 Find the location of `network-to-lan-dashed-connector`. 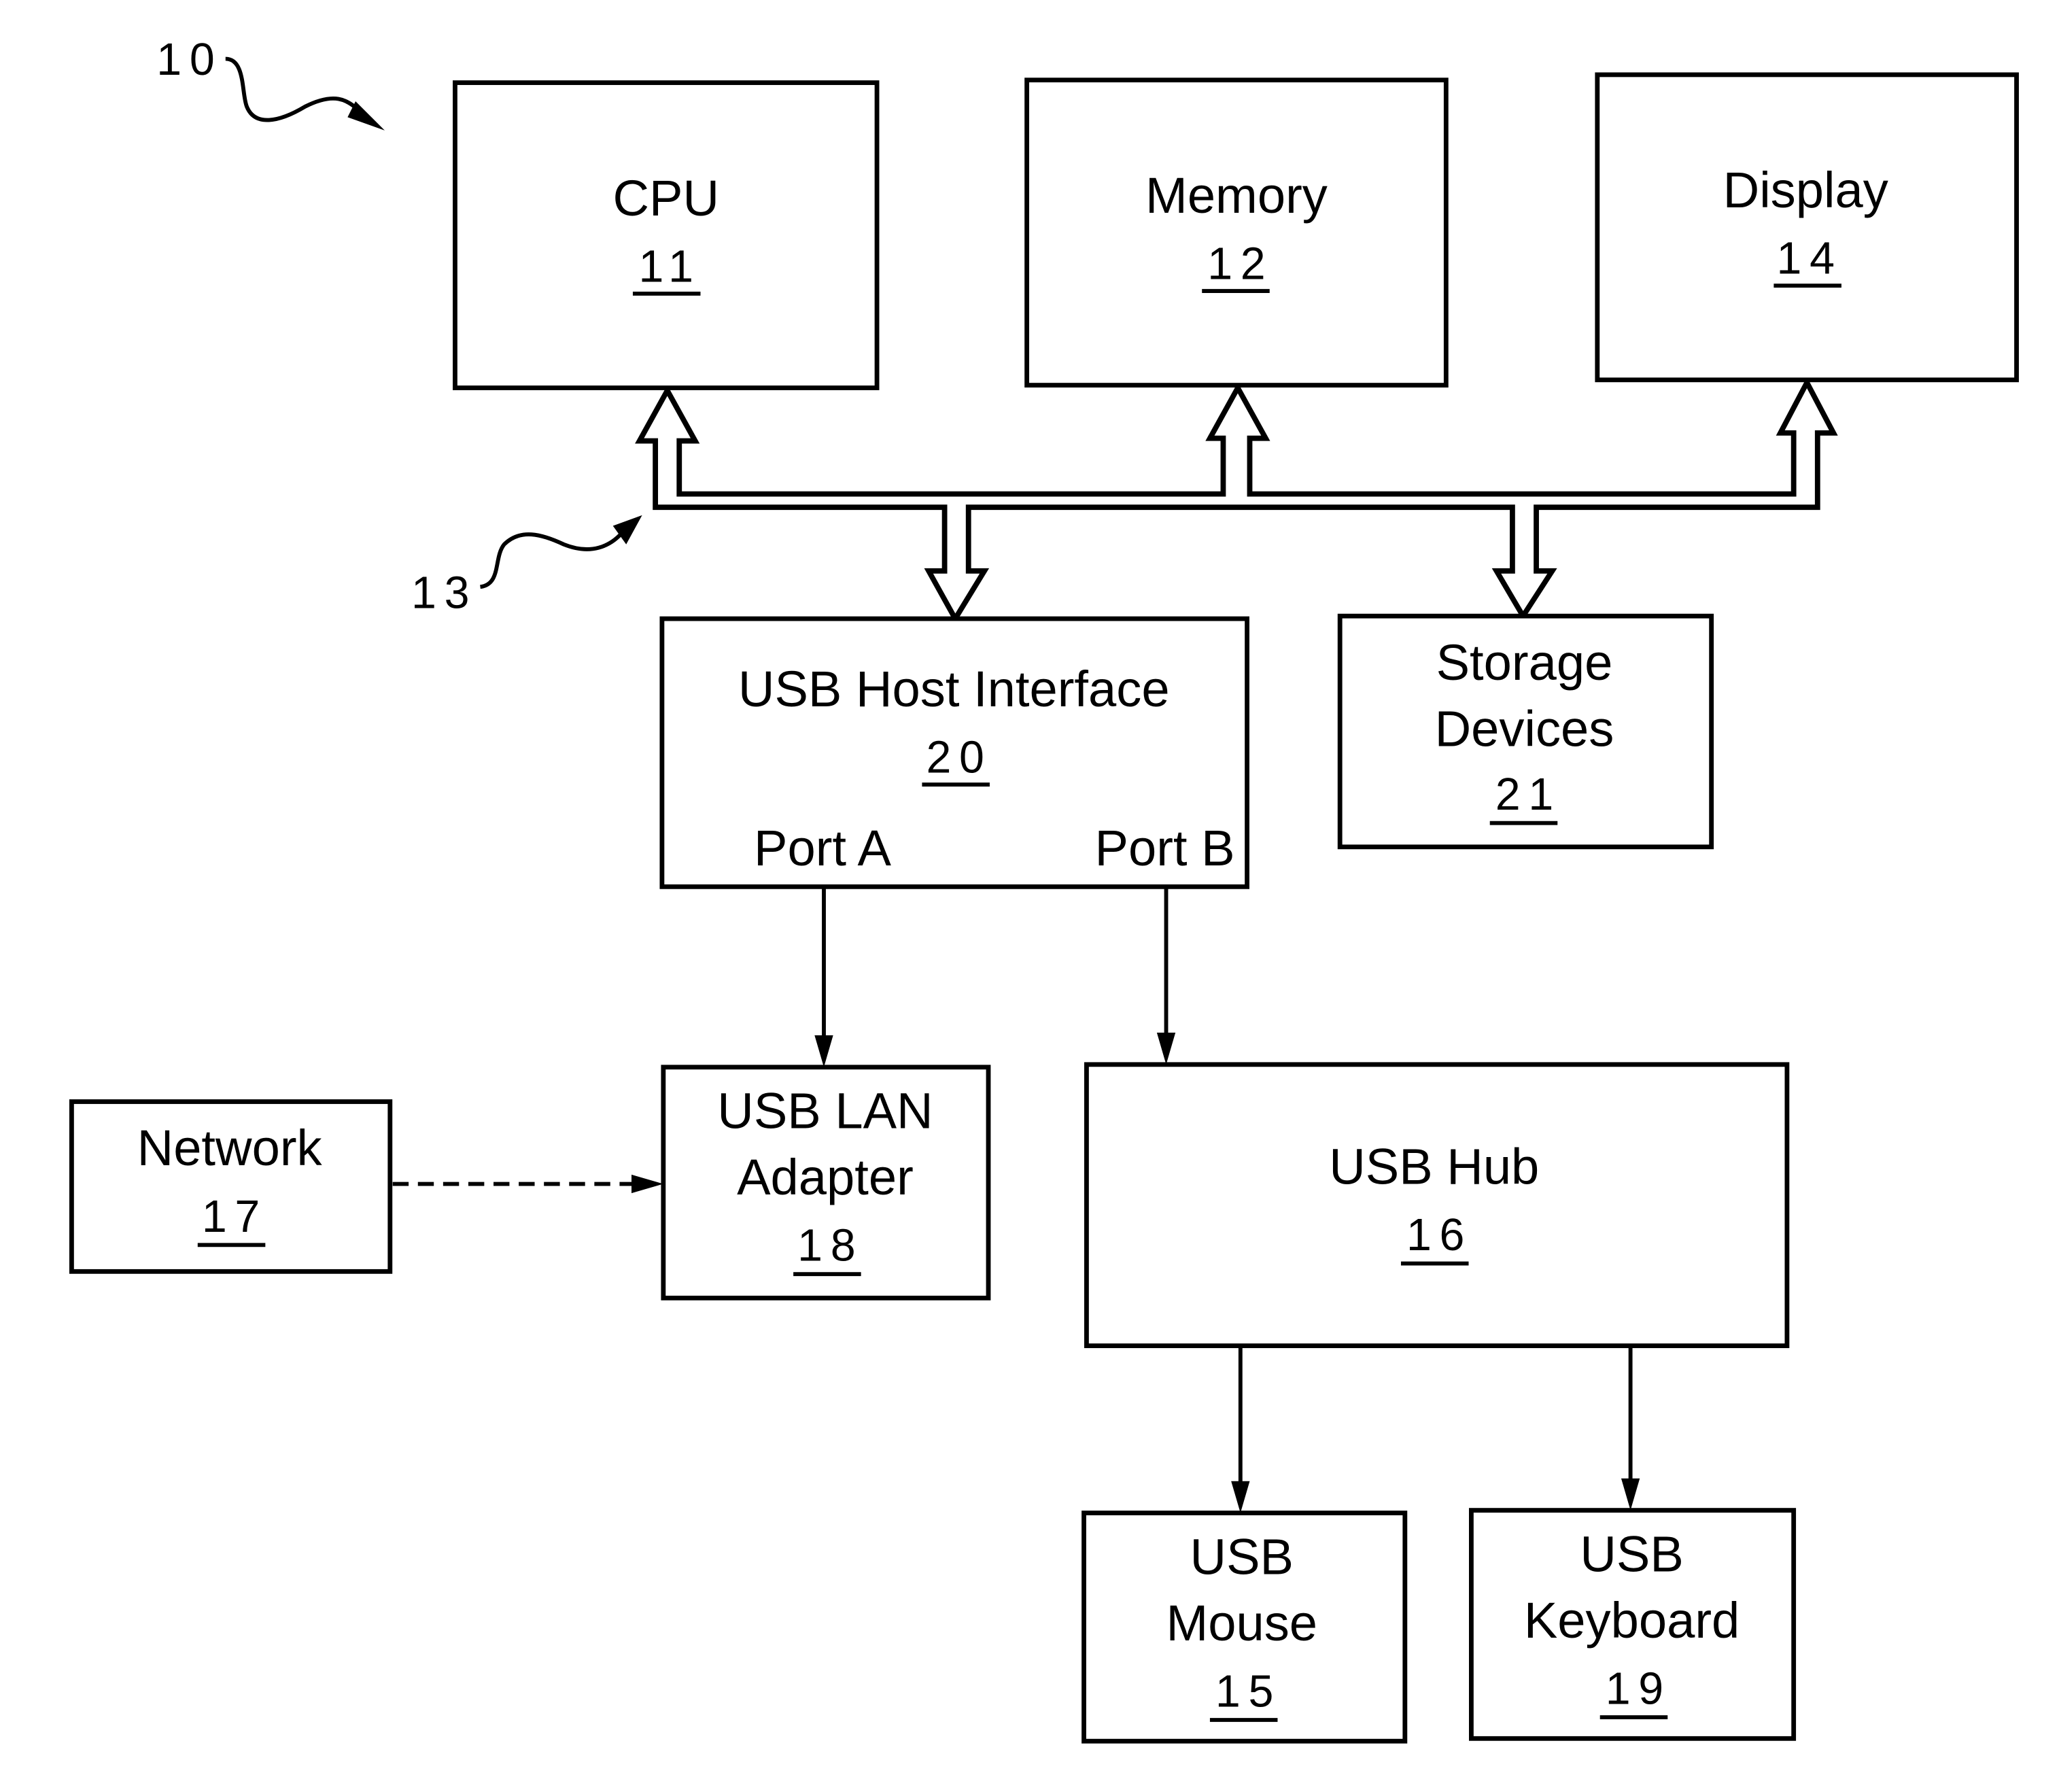

network-to-lan-dashed-connector is located at coordinates (527, 1184).